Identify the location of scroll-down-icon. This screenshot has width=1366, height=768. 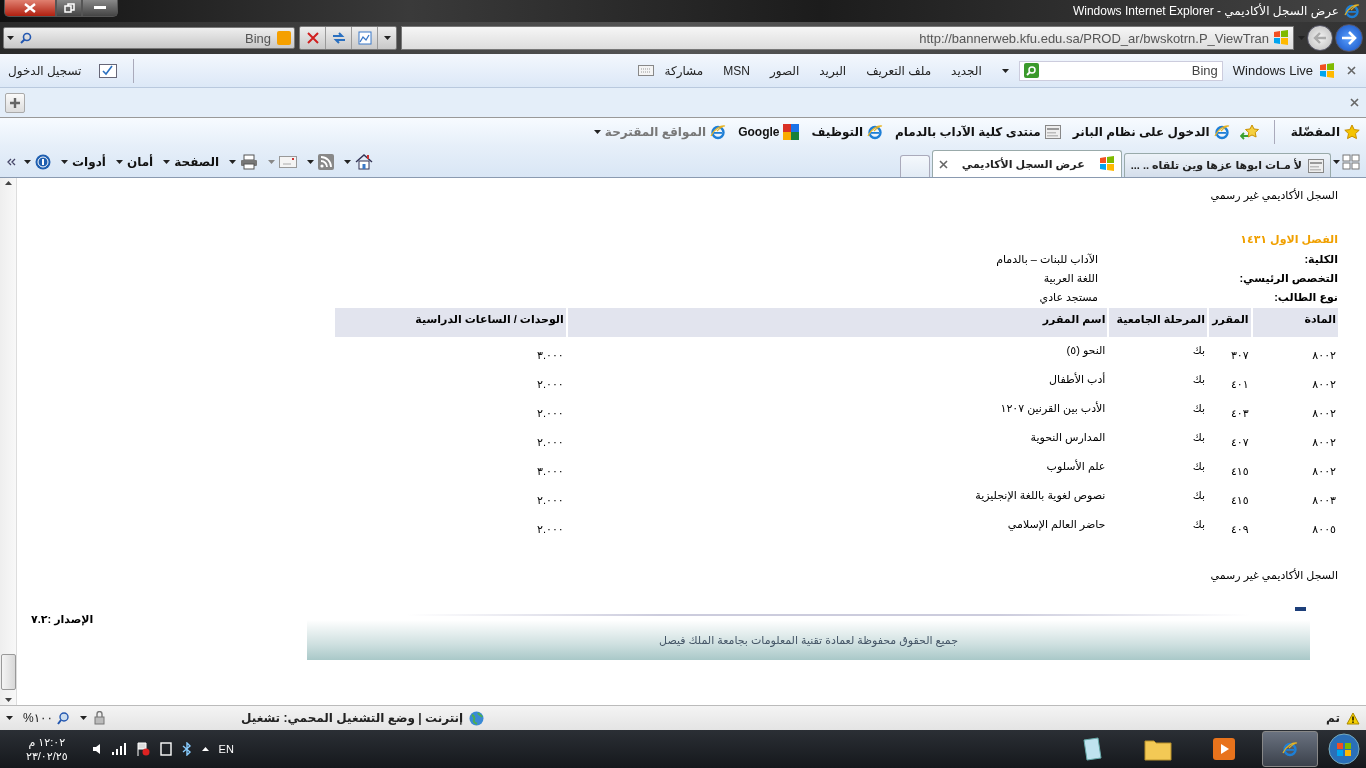
(8, 700).